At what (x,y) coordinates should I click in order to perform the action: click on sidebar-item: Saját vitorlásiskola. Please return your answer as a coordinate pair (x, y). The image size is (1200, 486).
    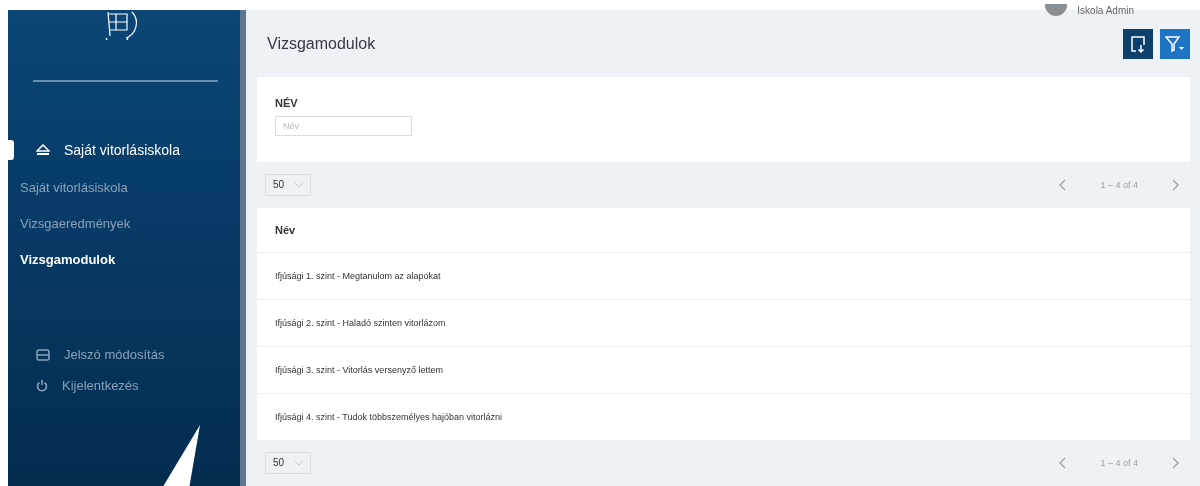
    Looking at the image, I should click on (130, 187).